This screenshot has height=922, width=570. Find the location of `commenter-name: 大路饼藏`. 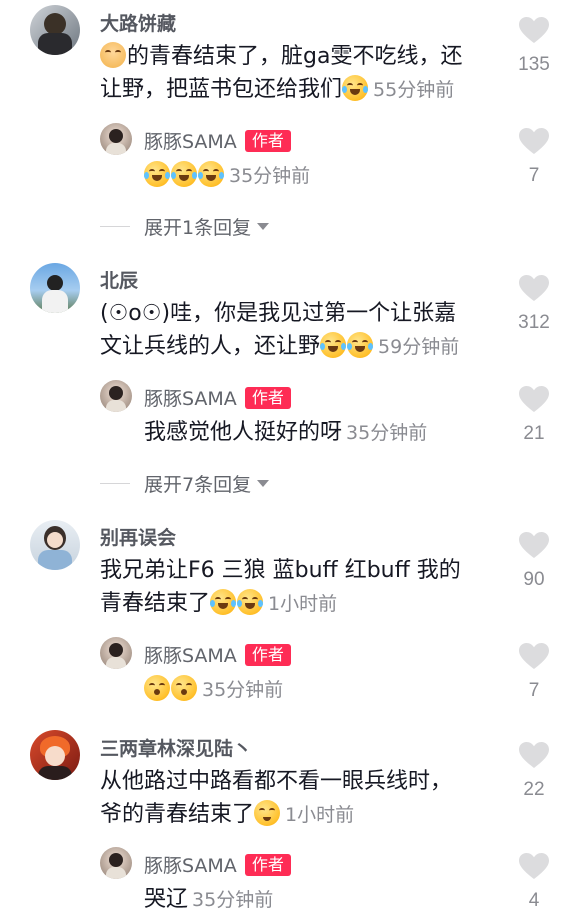

commenter-name: 大路饼藏 is located at coordinates (138, 22).